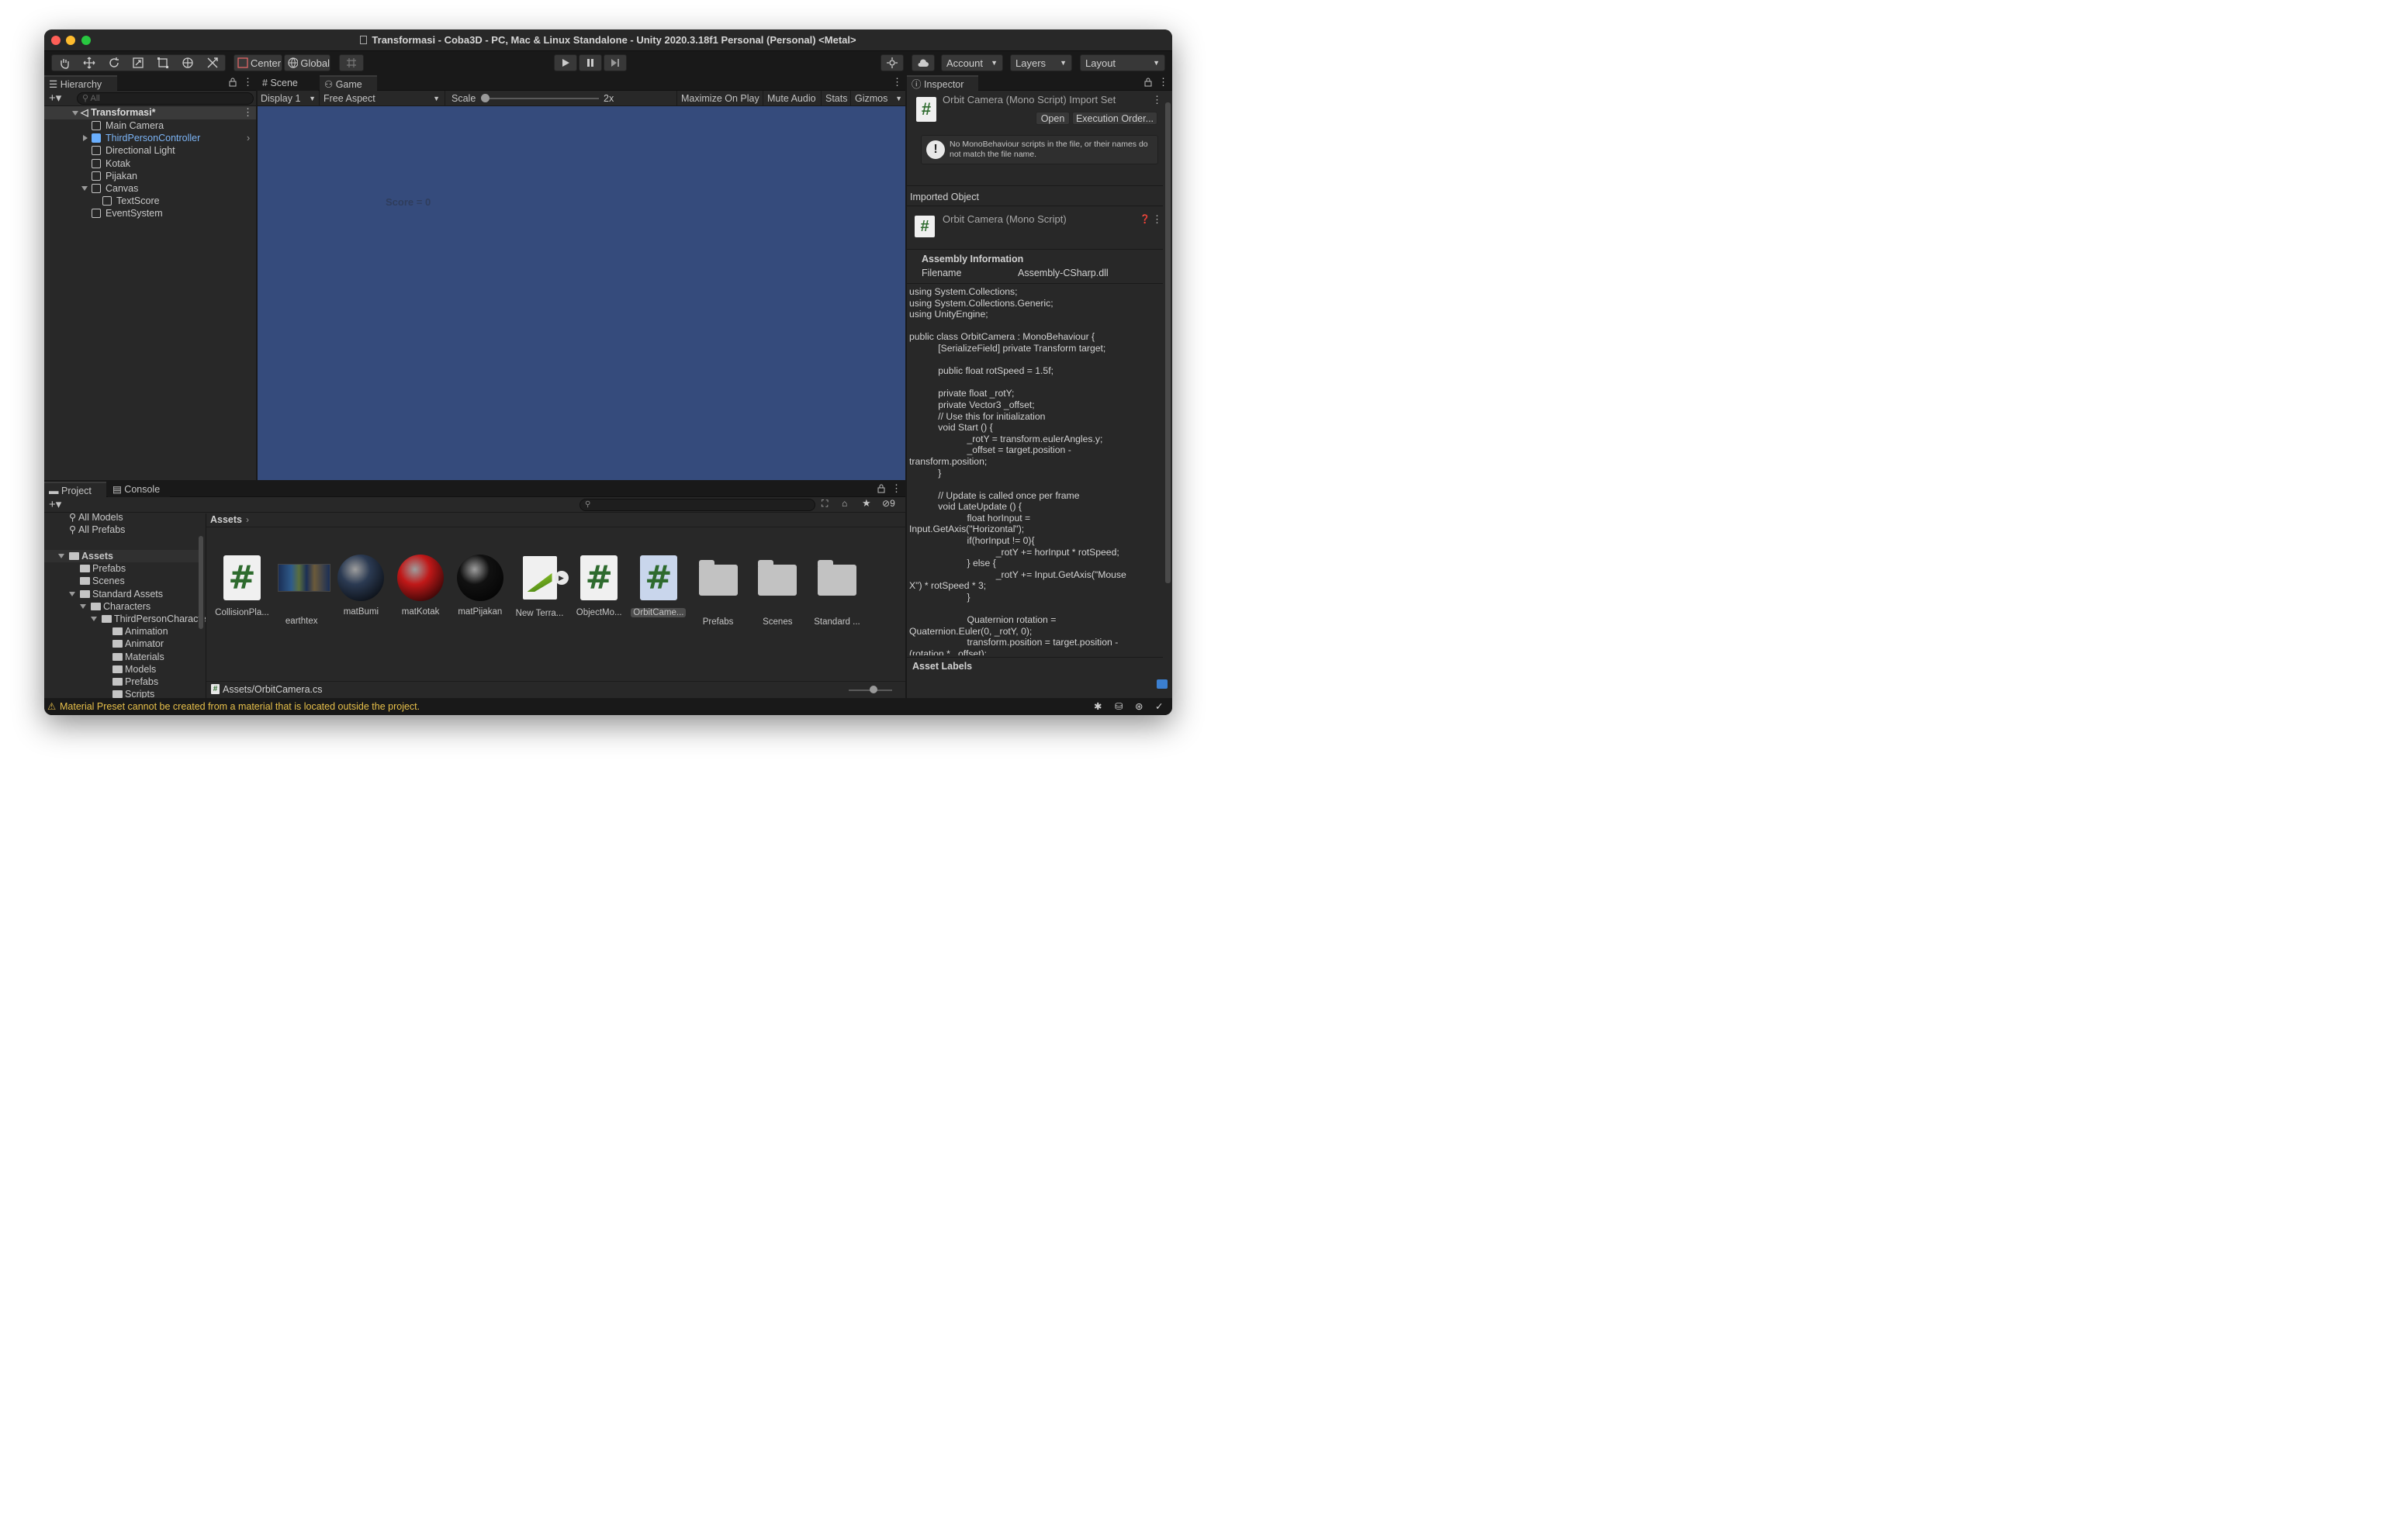 The image size is (2408, 1531). I want to click on hand-icon, so click(64, 63).